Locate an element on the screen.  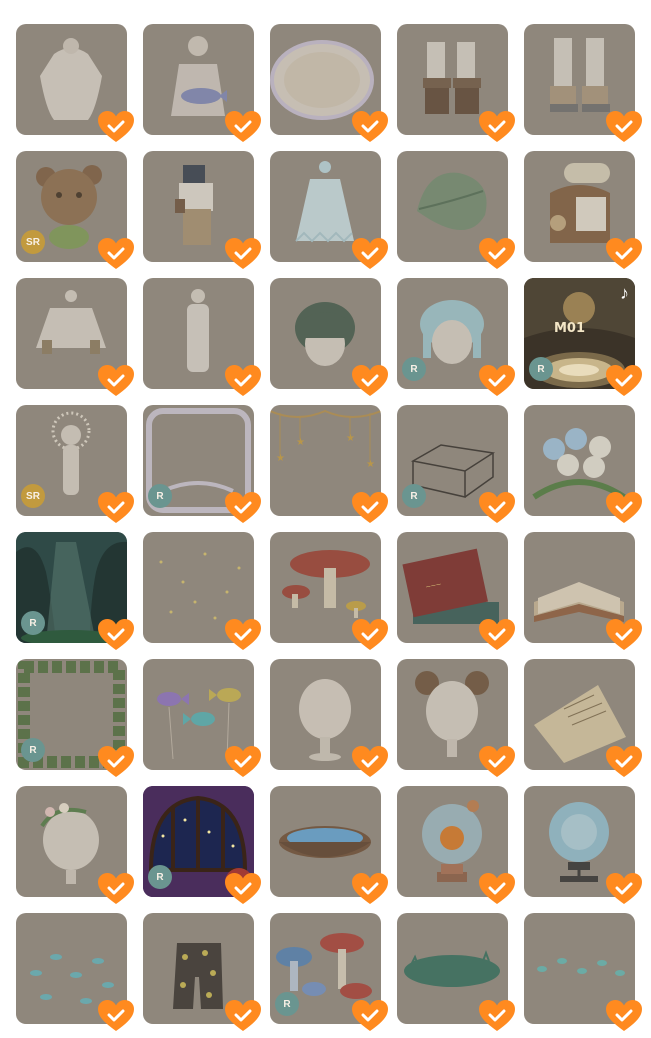
item-cell: ~~~ is located at coordinates (456, 591).